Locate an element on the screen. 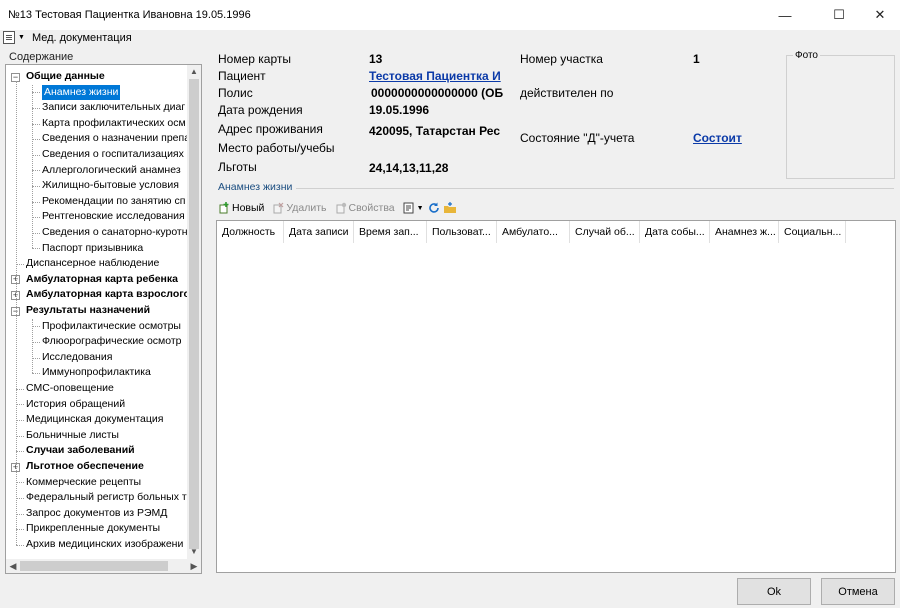 The height and width of the screenshot is (608, 900). refresh-button is located at coordinates (434, 208).